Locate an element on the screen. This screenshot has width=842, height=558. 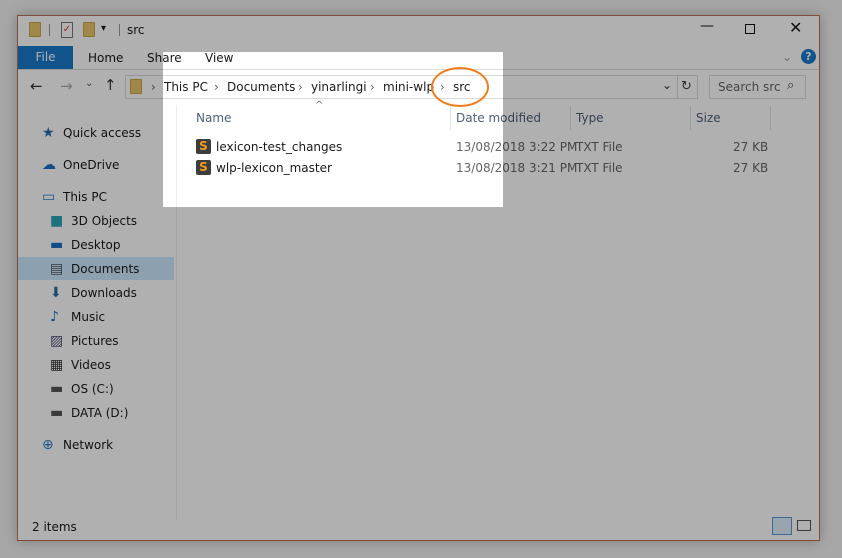
cloud-icon: ☁ is located at coordinates (49, 165).